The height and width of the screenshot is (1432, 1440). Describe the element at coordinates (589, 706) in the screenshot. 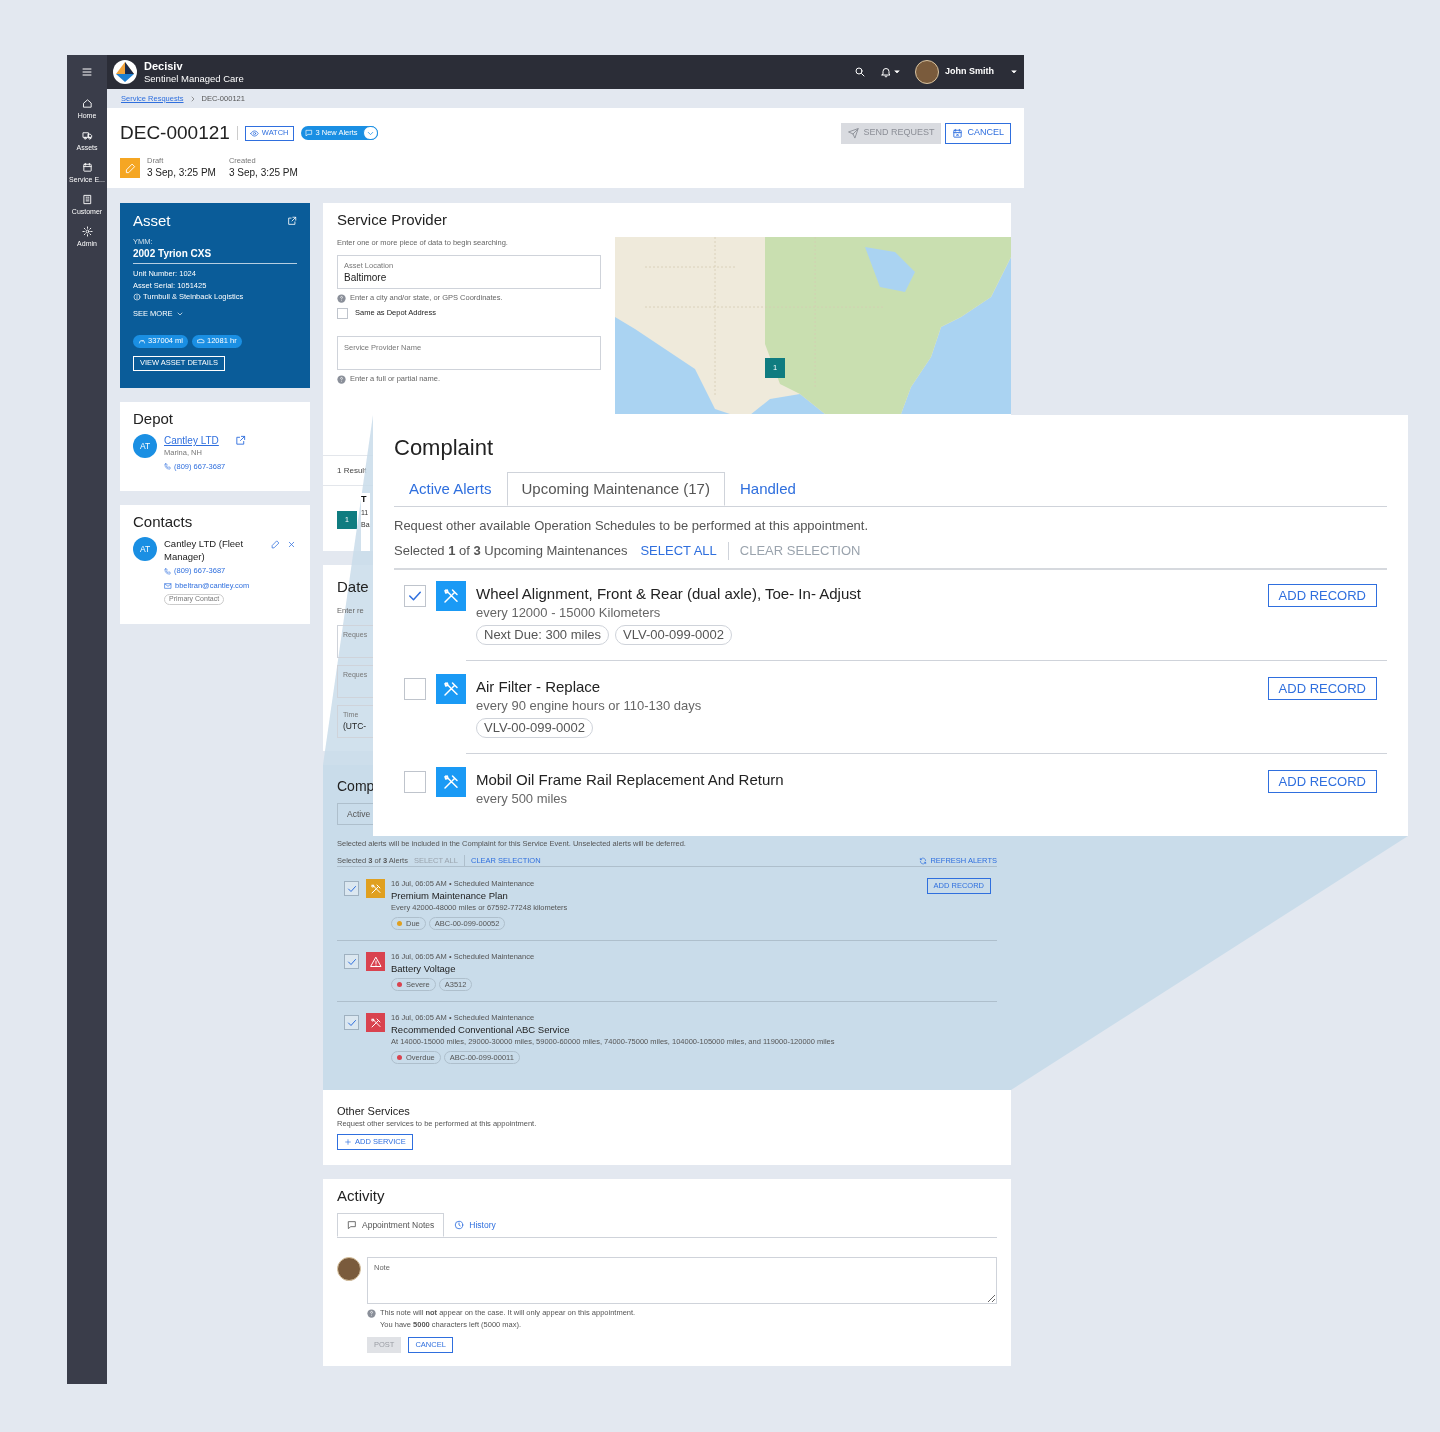

I see `maintenance-interval: every 90 engine hours or 110-130 days` at that location.